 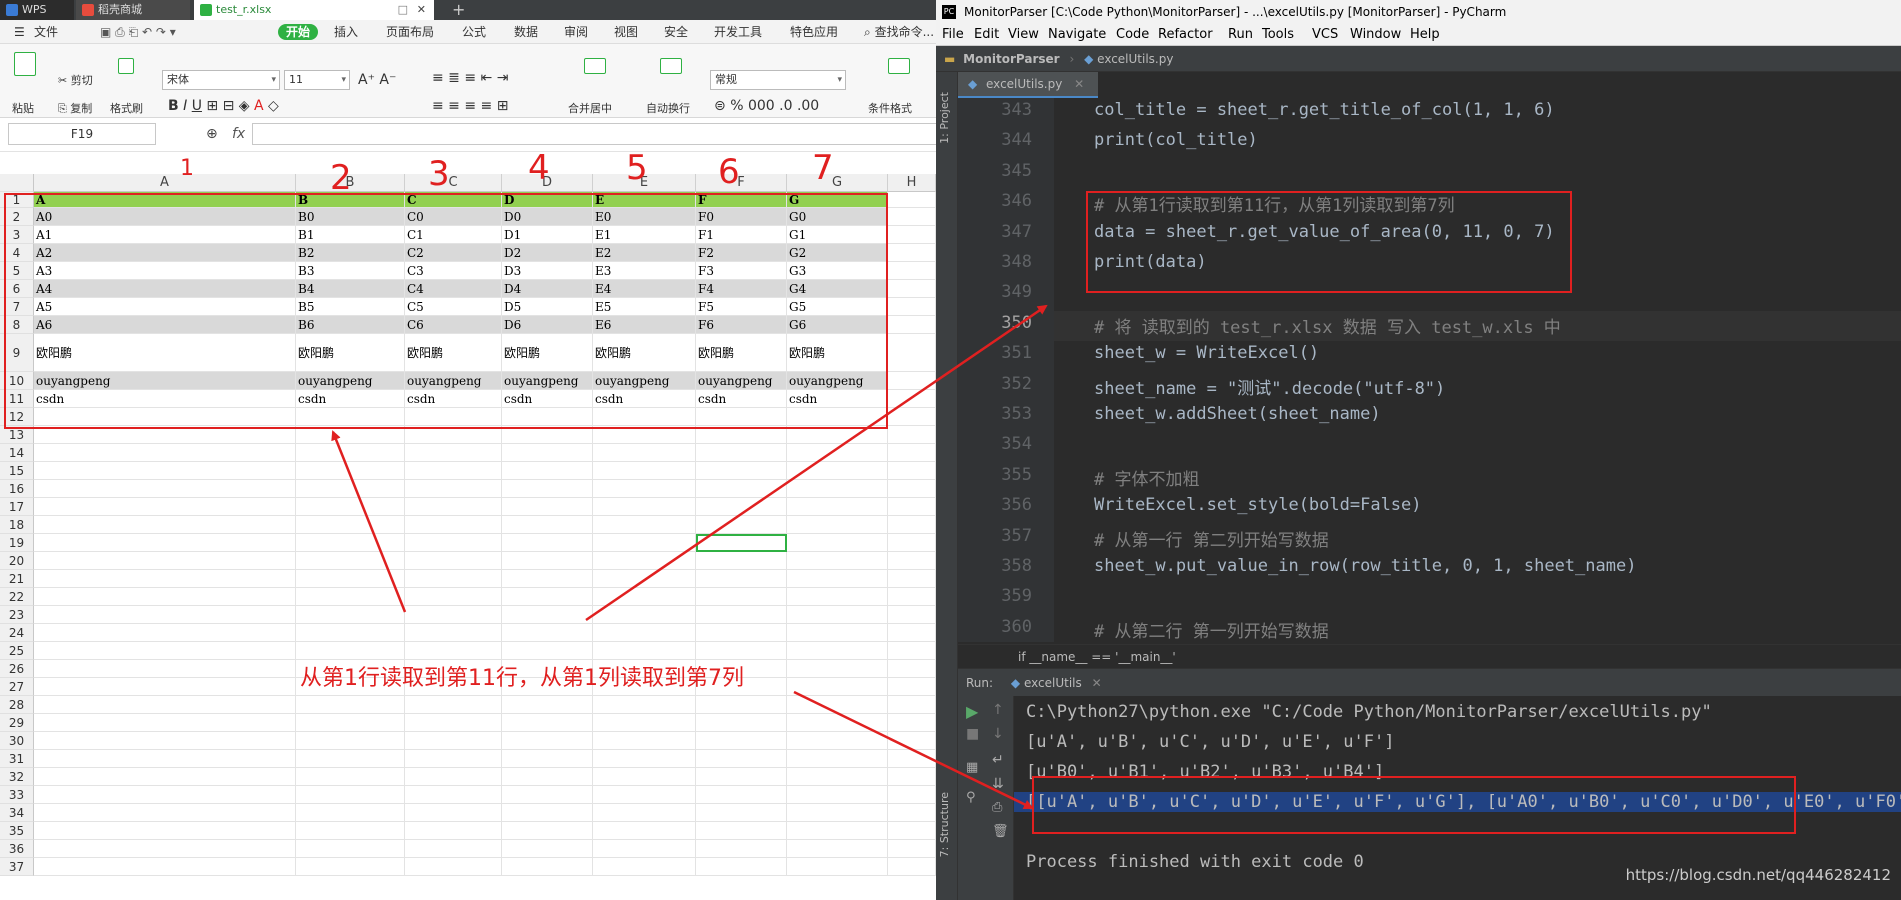 I want to click on arrow-to-grid, so click(x=369, y=521).